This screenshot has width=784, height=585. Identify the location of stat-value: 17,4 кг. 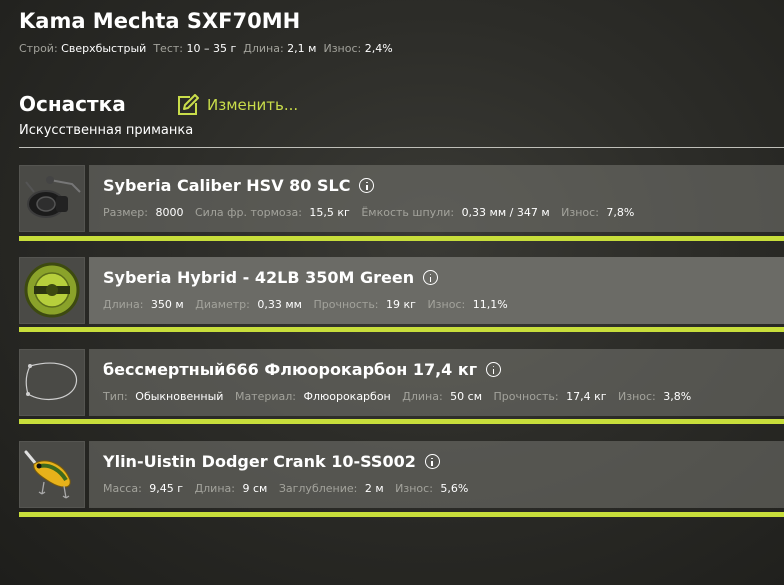
(586, 396).